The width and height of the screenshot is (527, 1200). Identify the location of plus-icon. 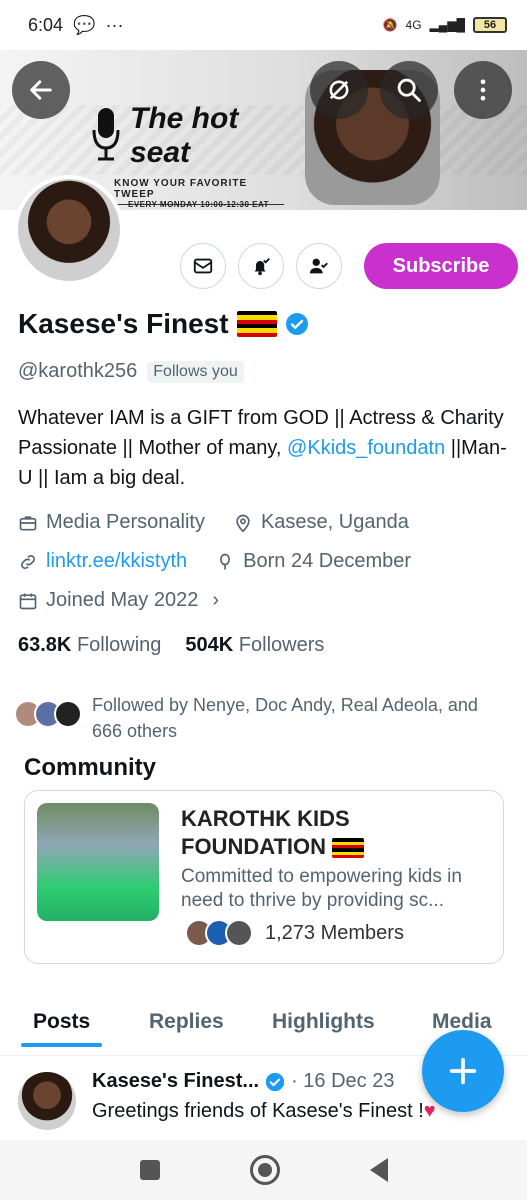
(463, 1071).